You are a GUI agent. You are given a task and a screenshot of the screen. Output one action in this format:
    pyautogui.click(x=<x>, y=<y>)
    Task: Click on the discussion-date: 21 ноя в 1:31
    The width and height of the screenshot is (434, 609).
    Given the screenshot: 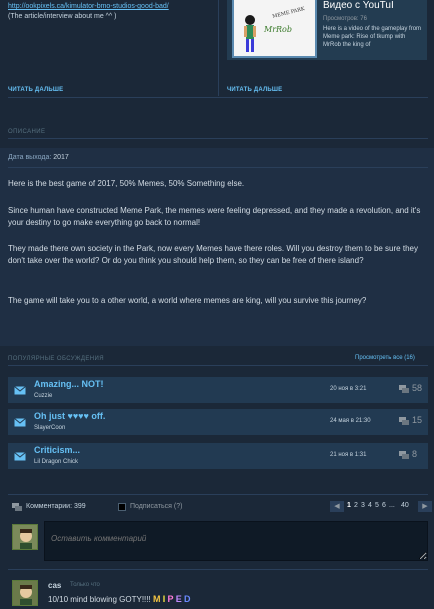 What is the action you would take?
    pyautogui.click(x=348, y=455)
    